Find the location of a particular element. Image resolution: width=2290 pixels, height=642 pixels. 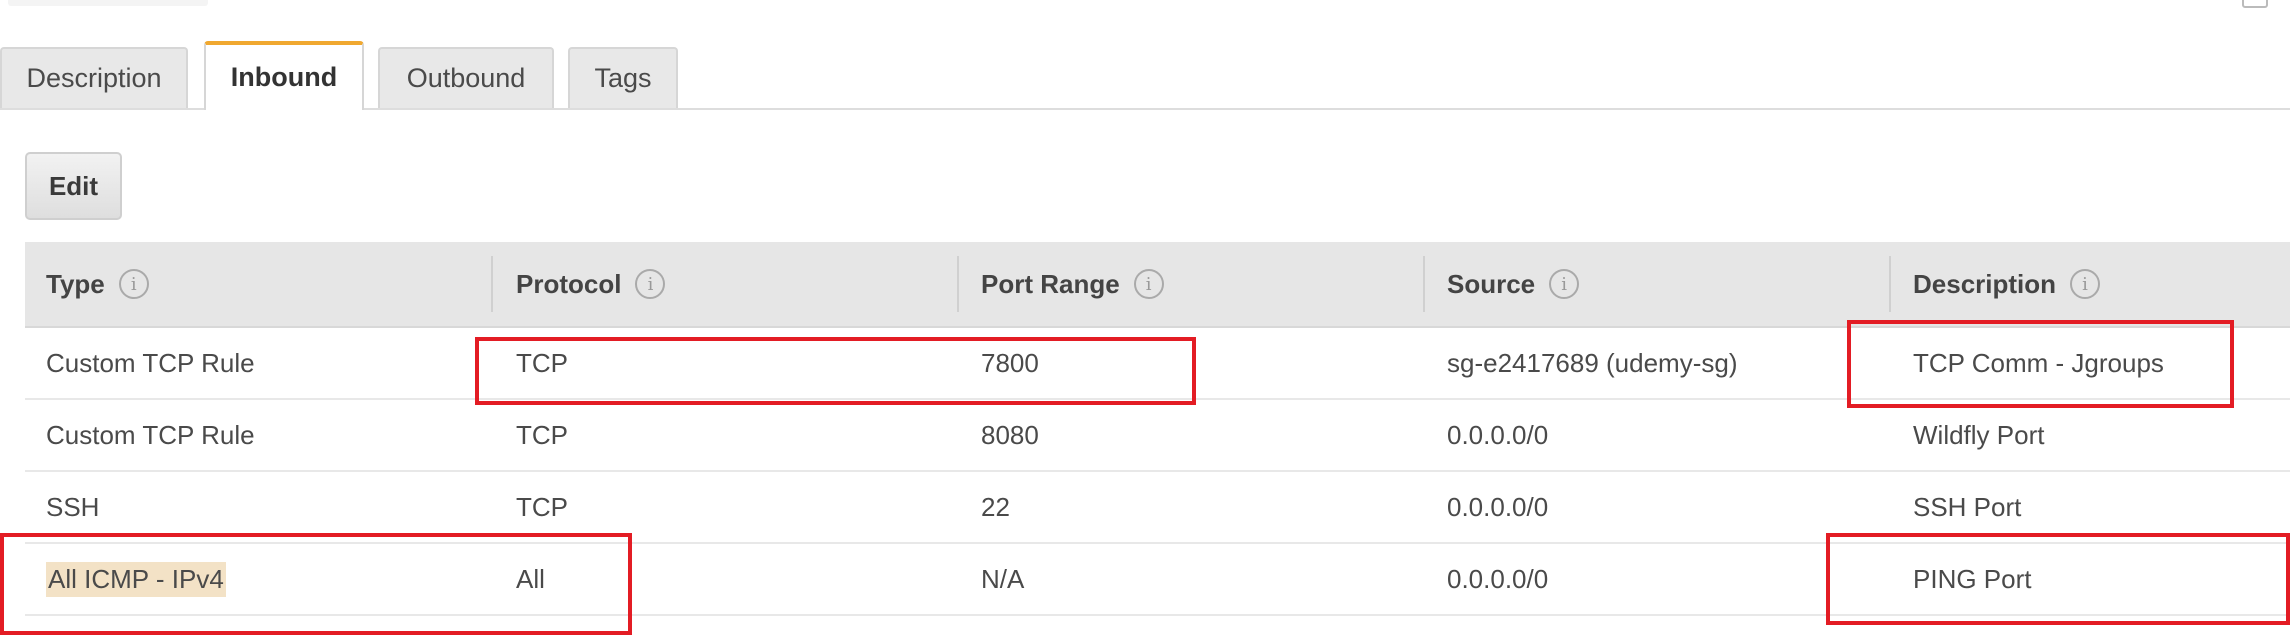

tab-tags: Tags is located at coordinates (623, 77).